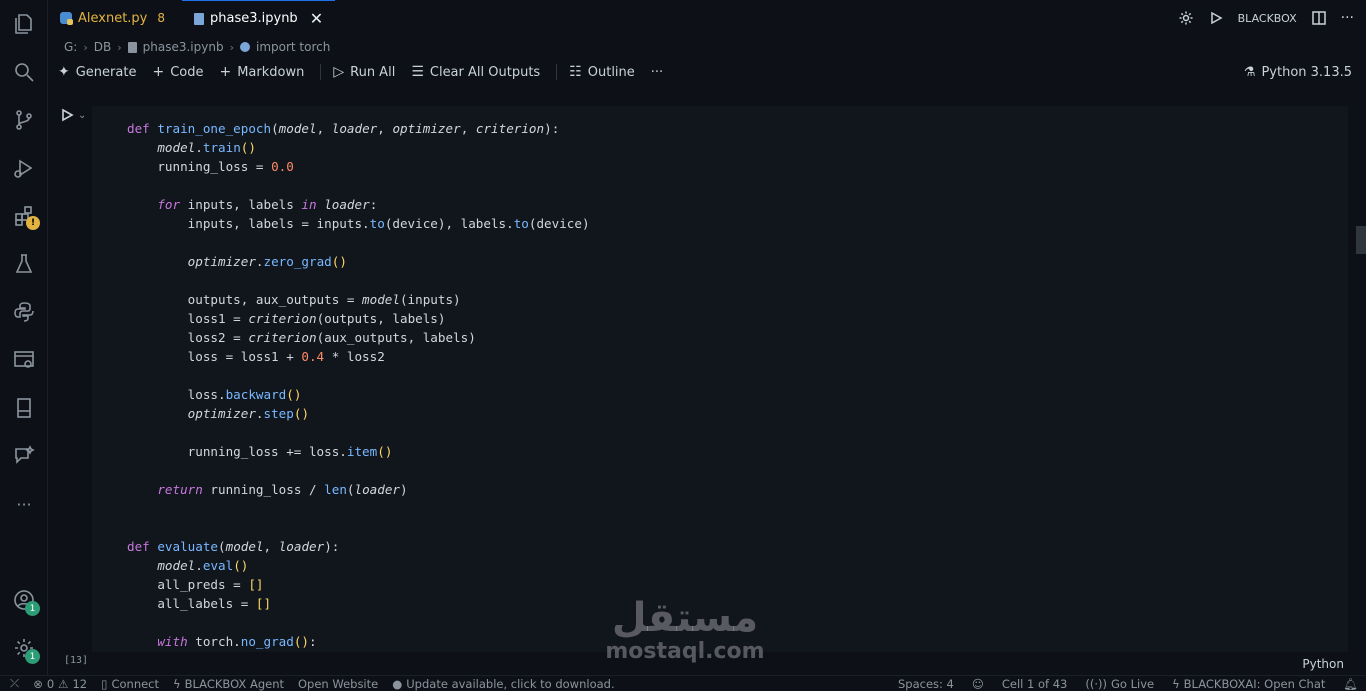 The image size is (1366, 691). What do you see at coordinates (24, 120) in the screenshot?
I see `source-control-icon` at bounding box center [24, 120].